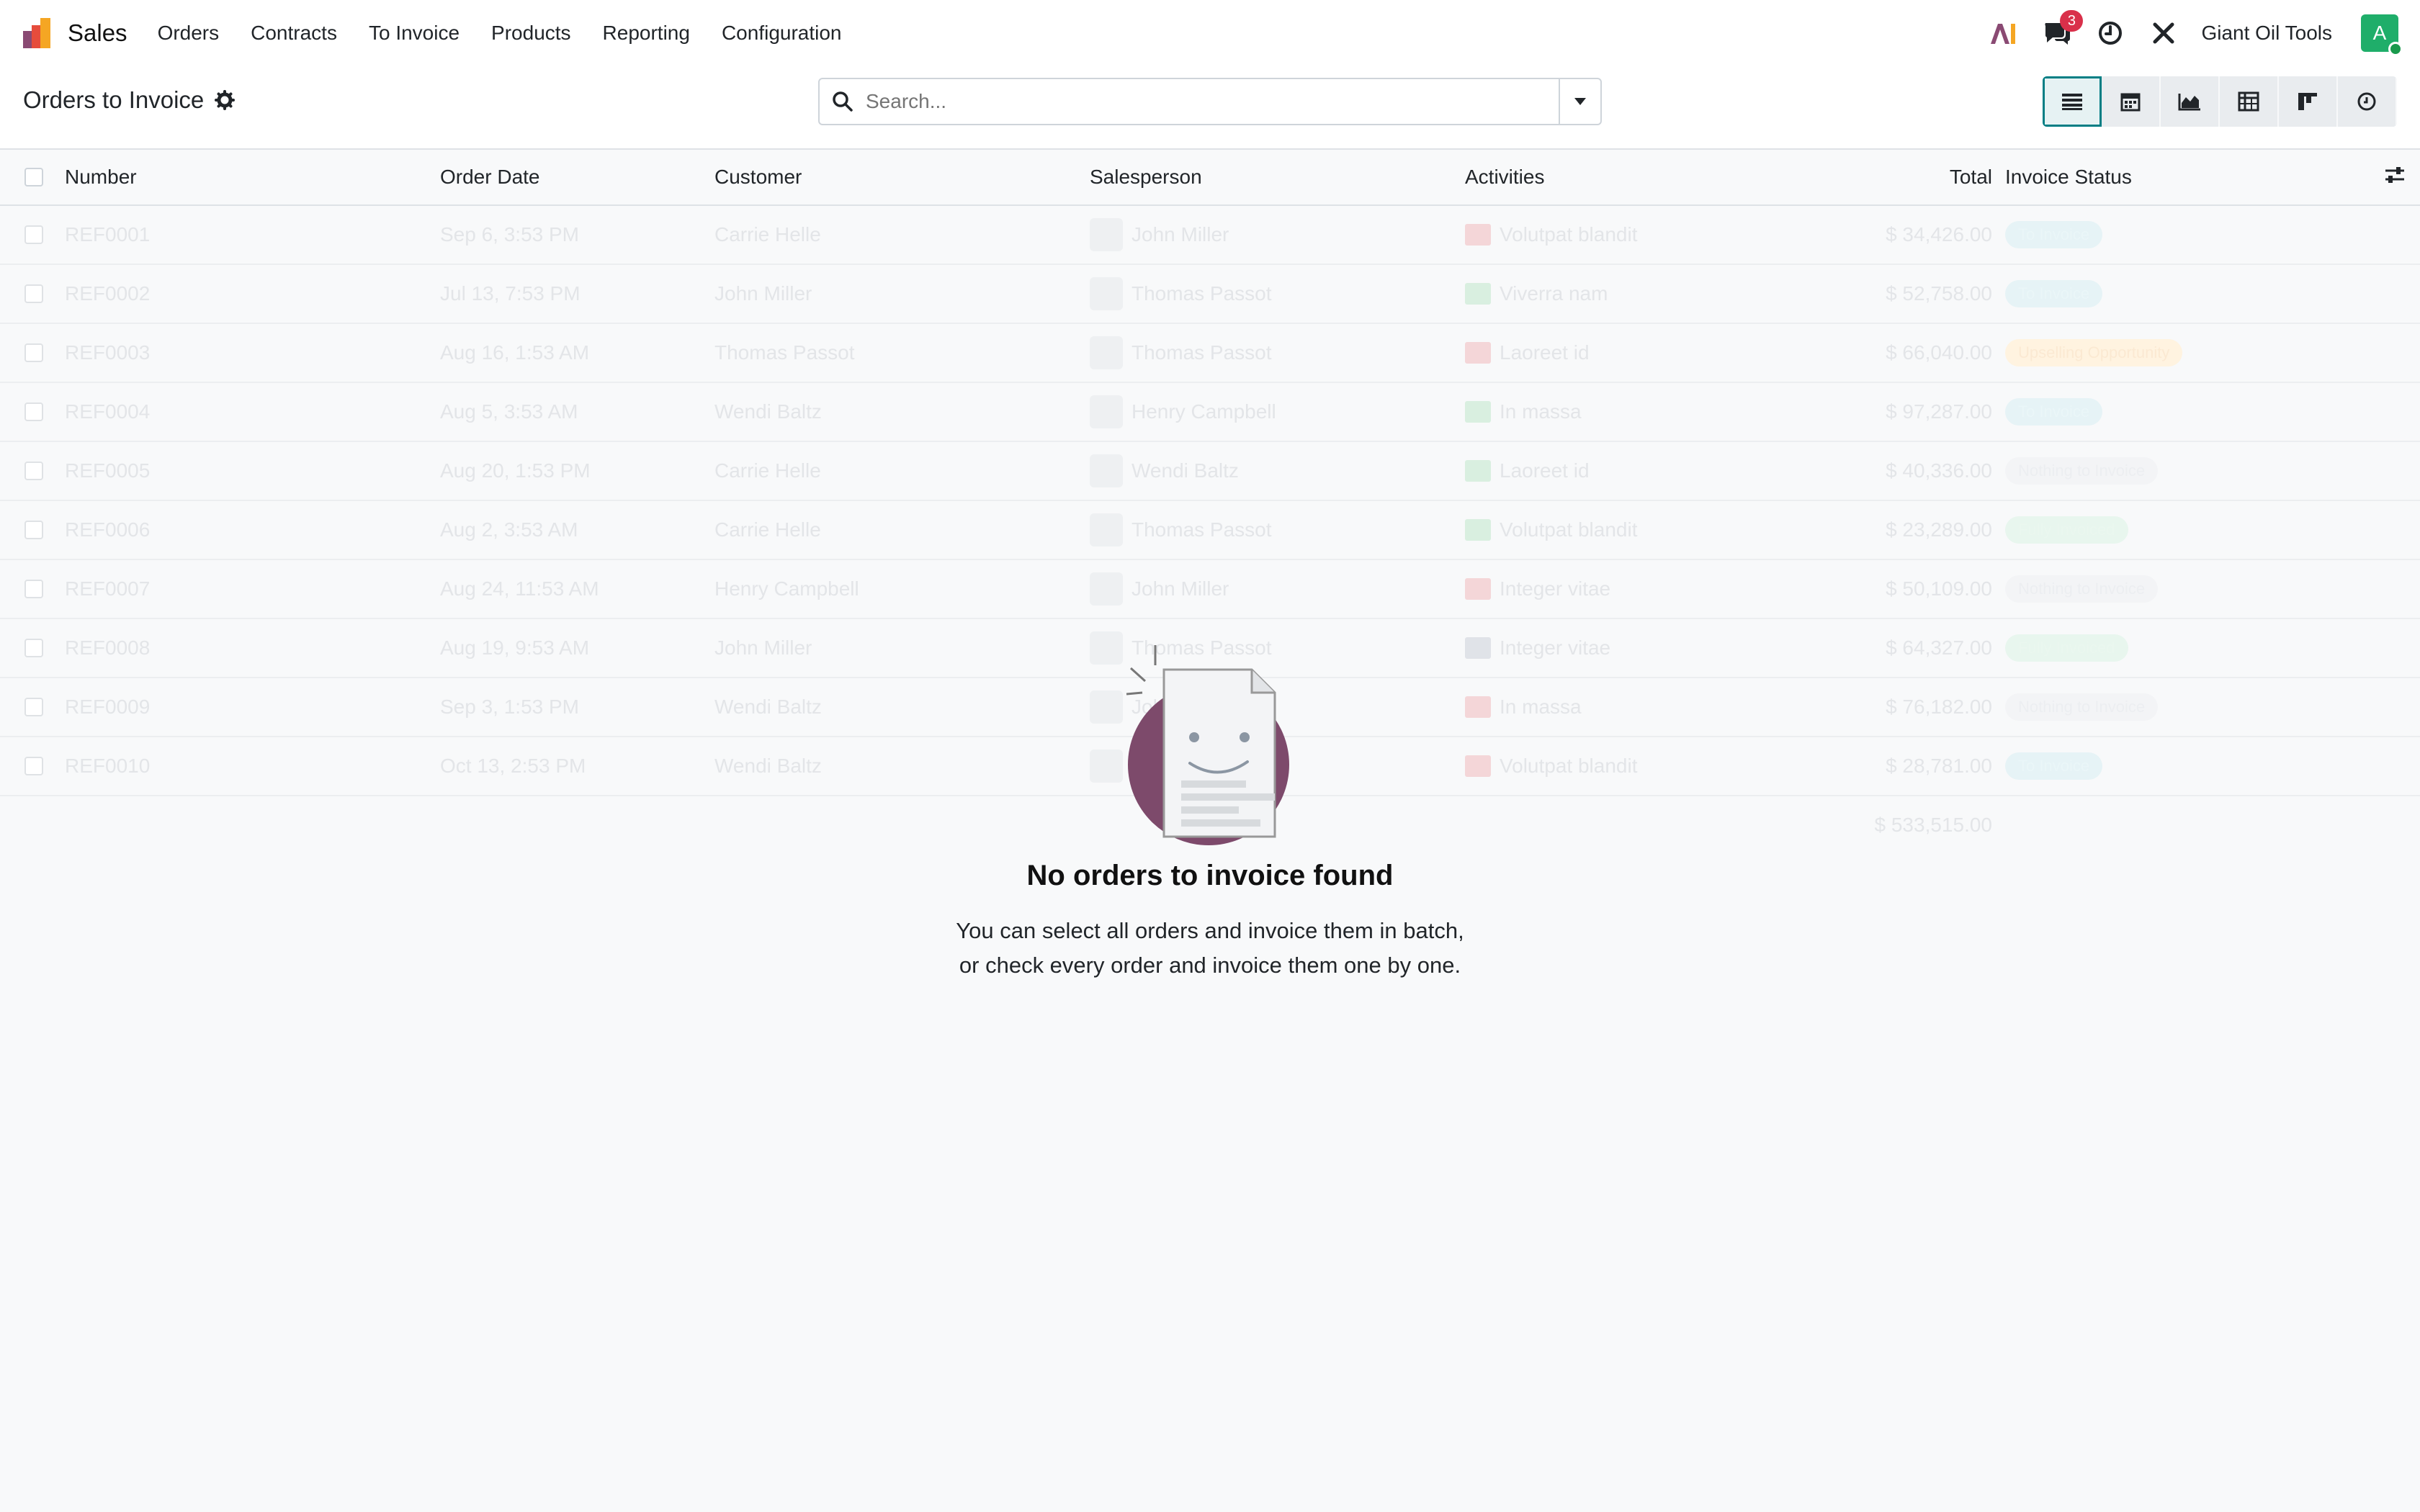  Describe the element at coordinates (2062, 29) in the screenshot. I see `messages-icon: 3` at that location.